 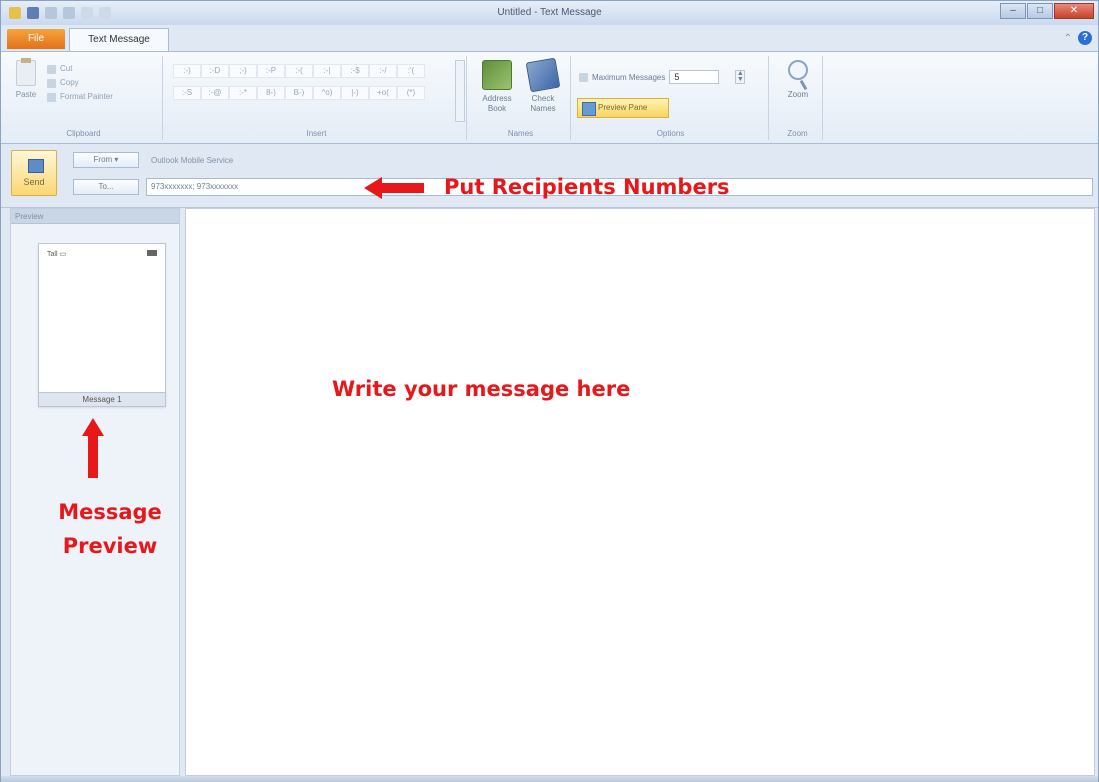 I want to click on maximum-messages-spinner: ▲ ▼, so click(x=740, y=77).